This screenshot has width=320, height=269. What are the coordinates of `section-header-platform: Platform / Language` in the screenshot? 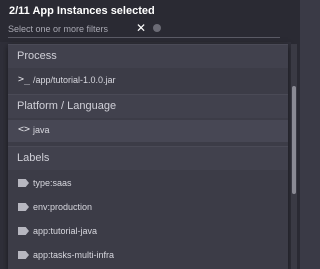 It's located at (148, 106).